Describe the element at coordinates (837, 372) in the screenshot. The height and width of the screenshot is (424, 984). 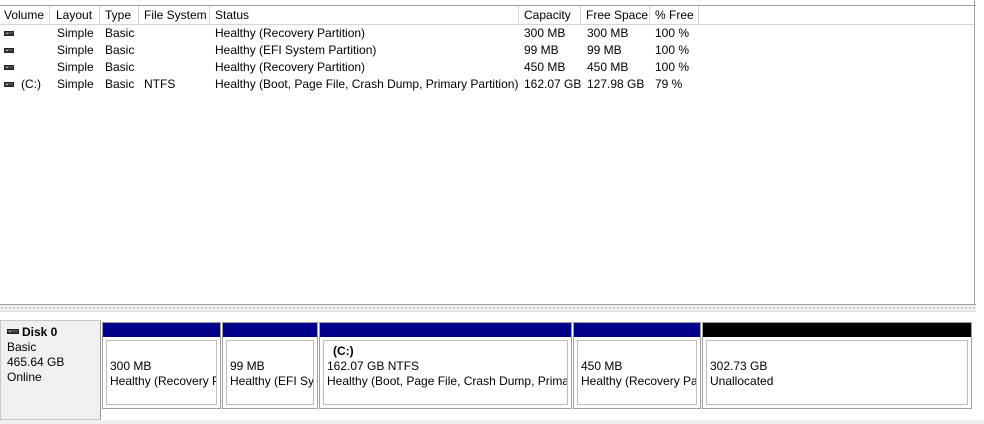
I see `partition-body: 302.73 GB Unallocated` at that location.